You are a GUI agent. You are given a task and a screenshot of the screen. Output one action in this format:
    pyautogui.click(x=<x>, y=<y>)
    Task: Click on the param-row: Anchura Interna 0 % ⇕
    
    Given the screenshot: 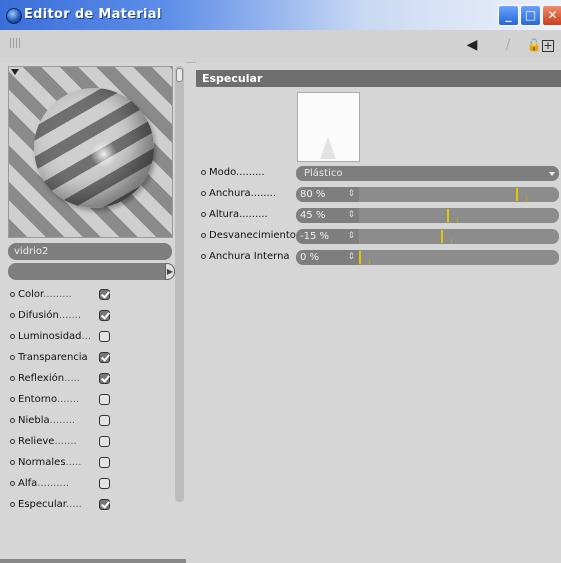 What is the action you would take?
    pyautogui.click(x=378, y=258)
    